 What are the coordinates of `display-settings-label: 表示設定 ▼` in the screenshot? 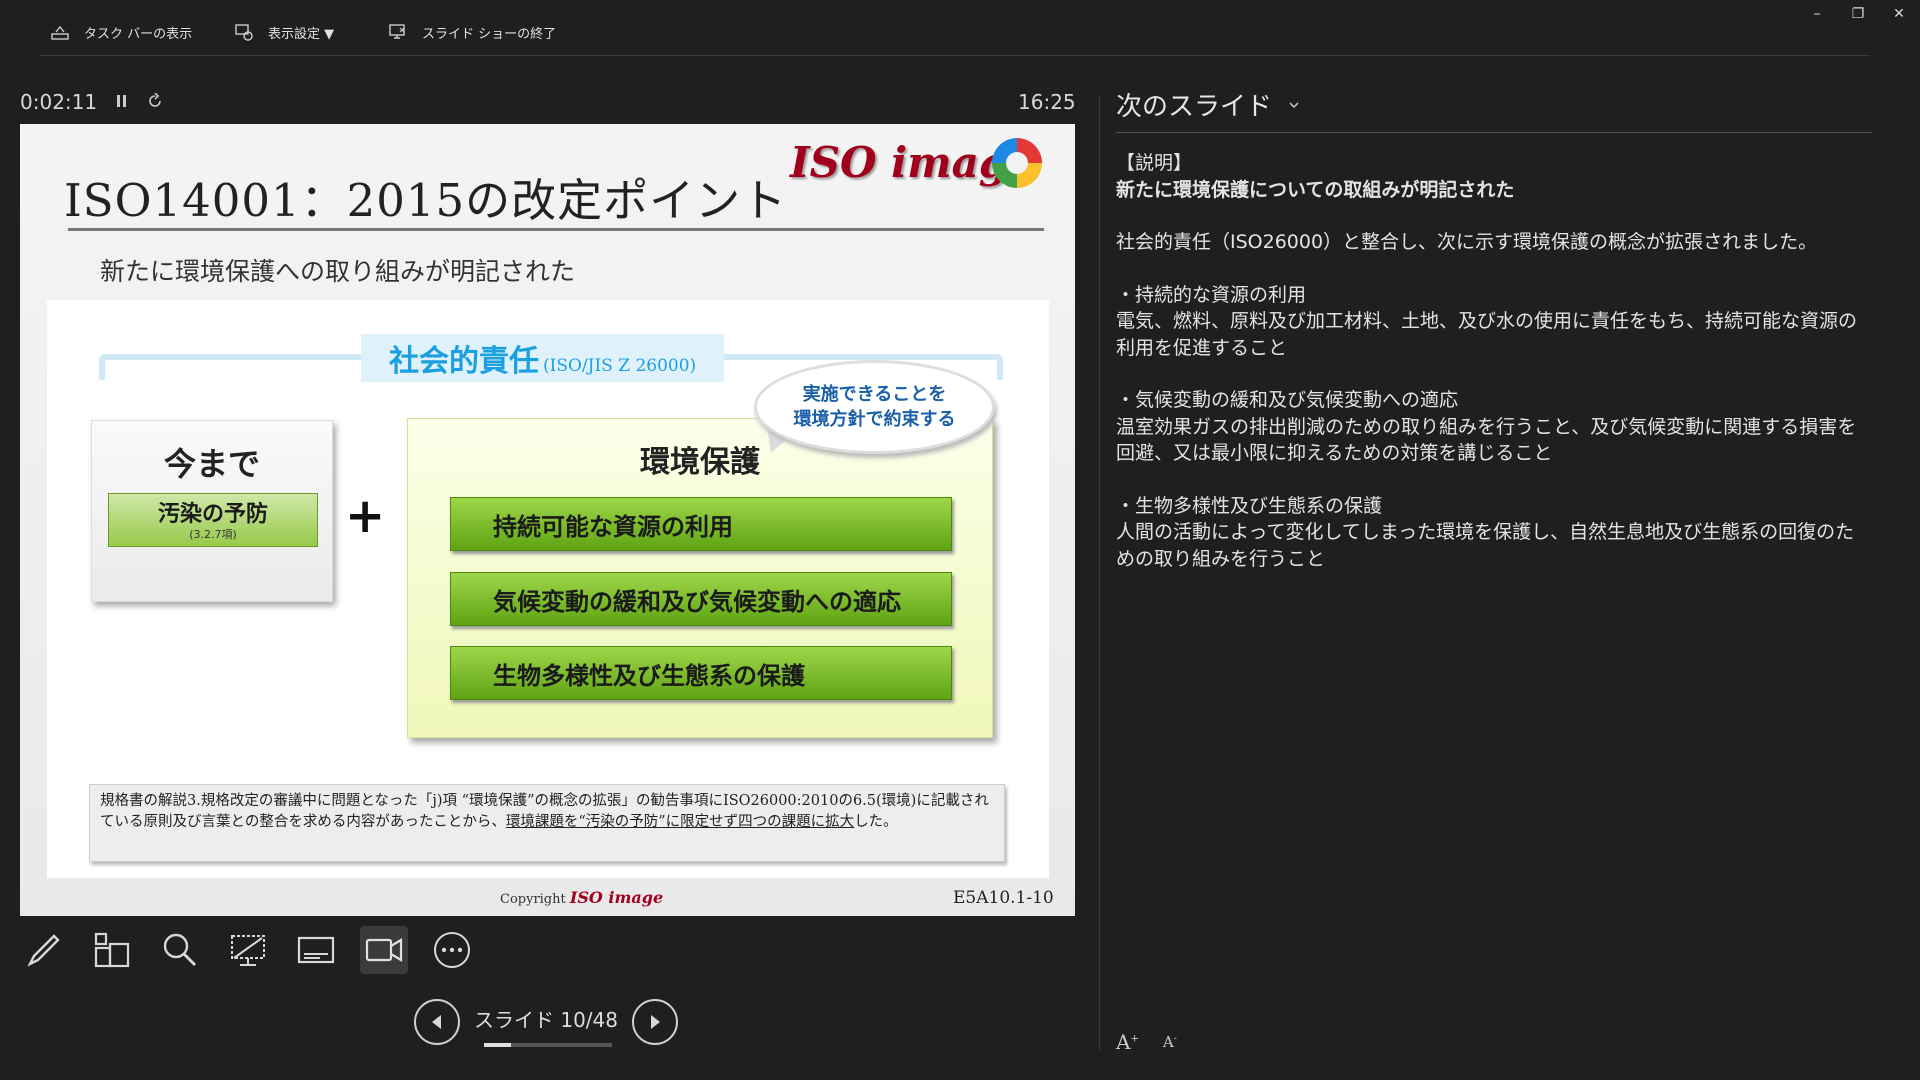 It's located at (301, 34).